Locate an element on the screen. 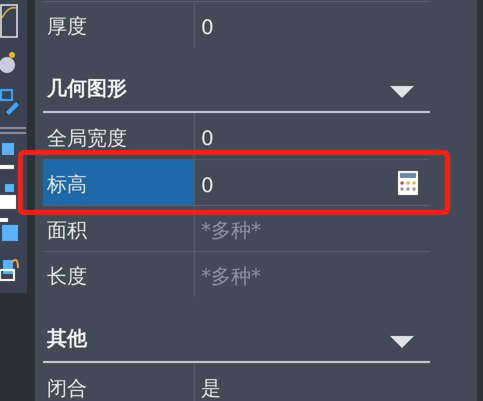  calculator-icon is located at coordinates (408, 183).